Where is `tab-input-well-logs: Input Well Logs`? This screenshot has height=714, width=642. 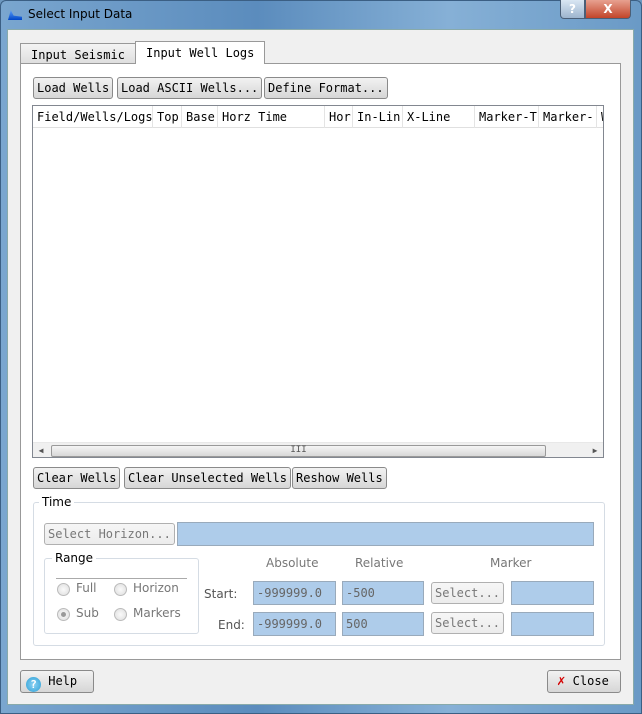 tab-input-well-logs: Input Well Logs is located at coordinates (200, 52).